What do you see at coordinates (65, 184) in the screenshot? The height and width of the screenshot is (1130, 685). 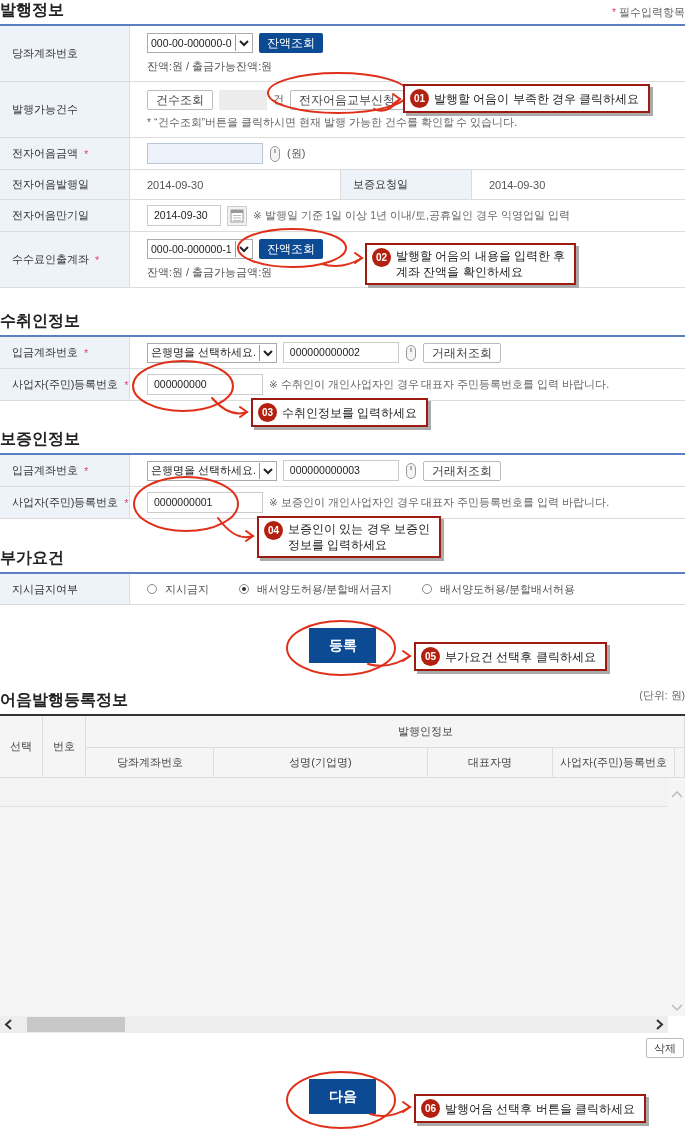 I see `field-label: 전자어음발행일` at bounding box center [65, 184].